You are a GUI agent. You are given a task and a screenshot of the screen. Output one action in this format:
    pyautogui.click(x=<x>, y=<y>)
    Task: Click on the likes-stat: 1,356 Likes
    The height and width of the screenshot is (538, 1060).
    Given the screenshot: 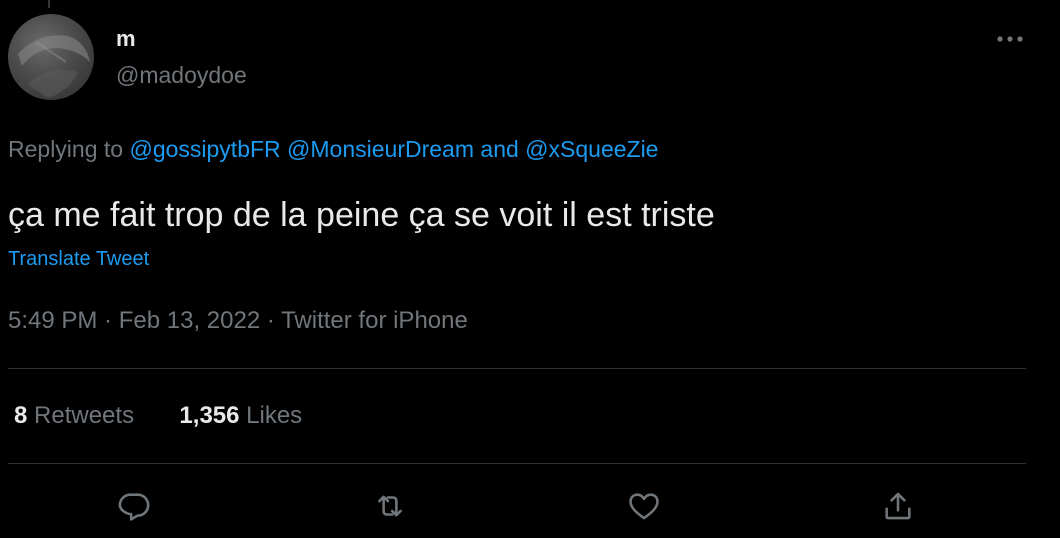 What is the action you would take?
    pyautogui.click(x=240, y=415)
    